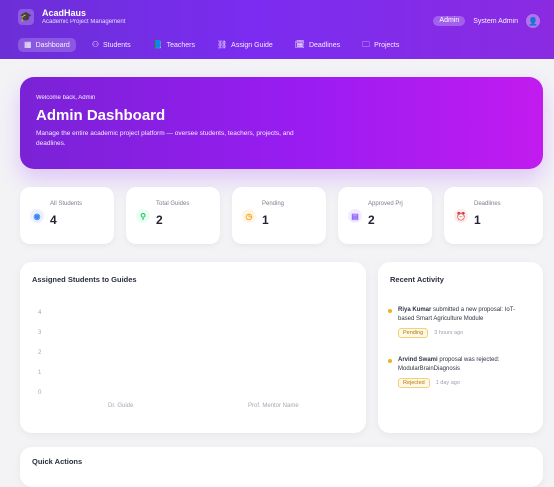 This screenshot has height=487, width=554. I want to click on avatar: 👤, so click(533, 21).